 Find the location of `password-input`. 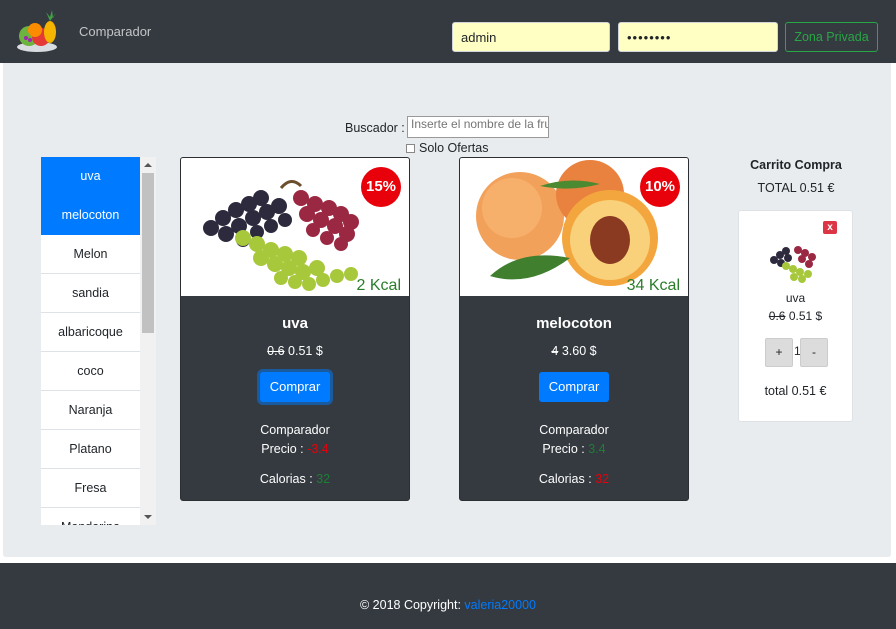

password-input is located at coordinates (698, 37).